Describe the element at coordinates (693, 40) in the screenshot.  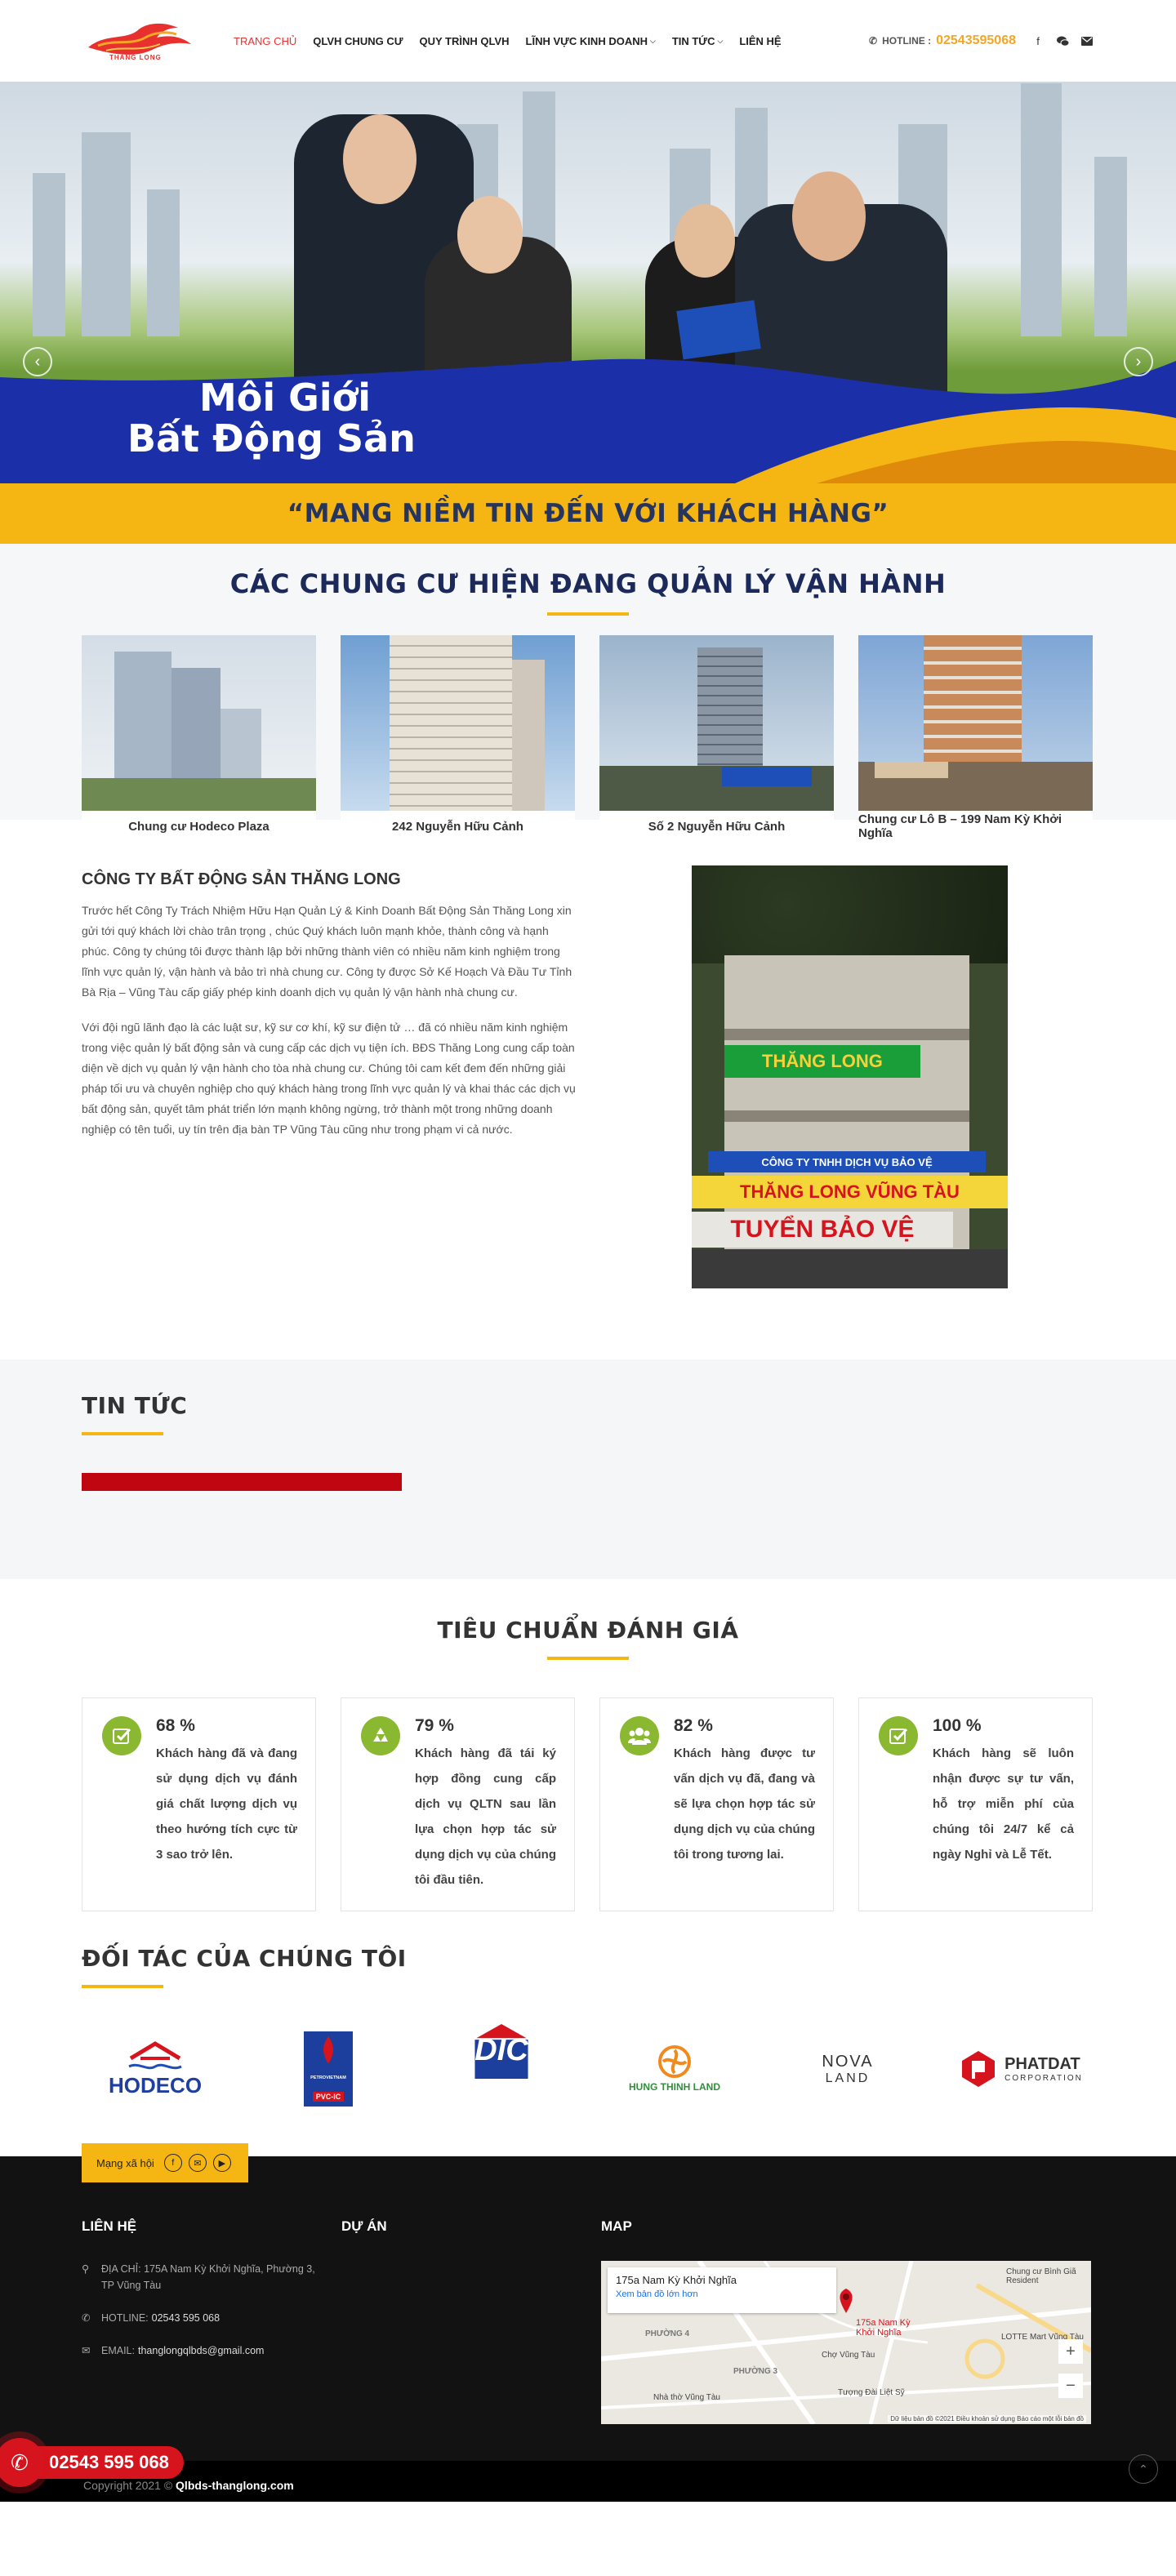
I see `nav-label: TIN TỨC` at that location.